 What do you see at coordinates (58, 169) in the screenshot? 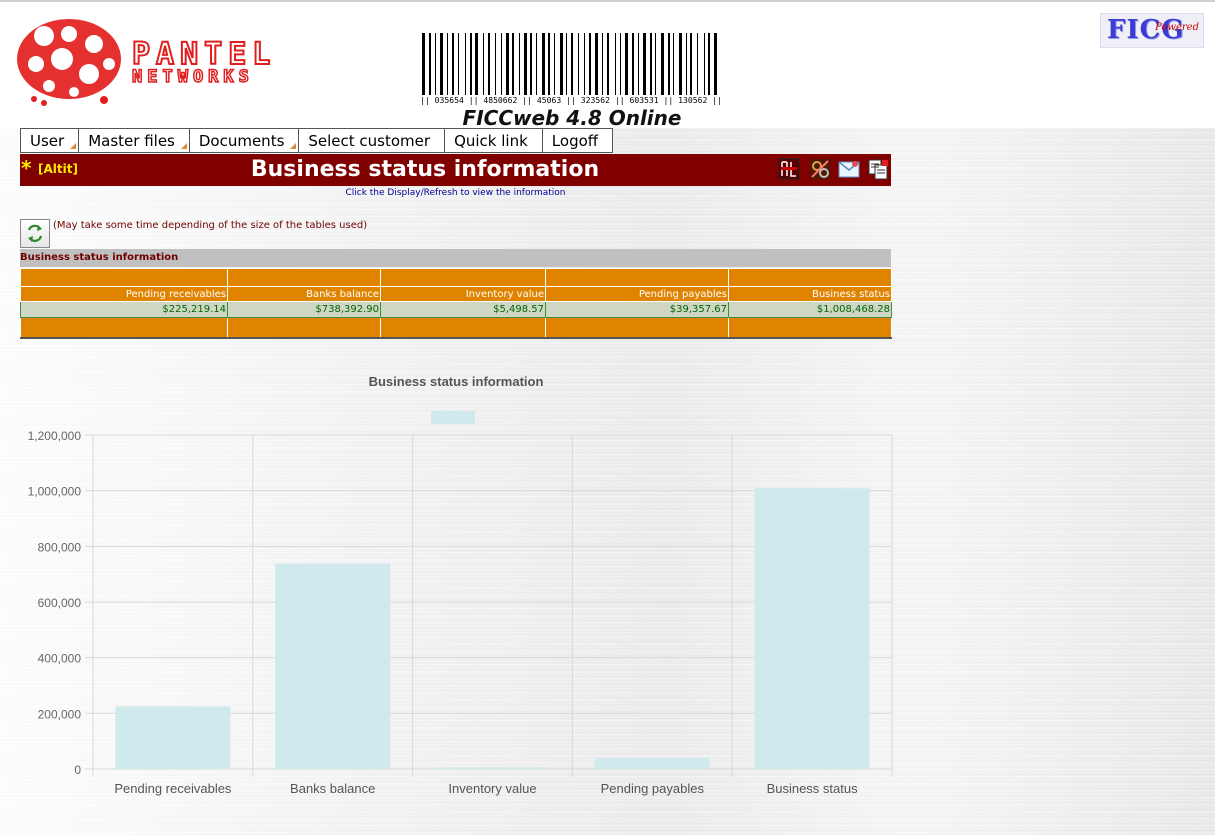
I see `company-code: [Altit]` at bounding box center [58, 169].